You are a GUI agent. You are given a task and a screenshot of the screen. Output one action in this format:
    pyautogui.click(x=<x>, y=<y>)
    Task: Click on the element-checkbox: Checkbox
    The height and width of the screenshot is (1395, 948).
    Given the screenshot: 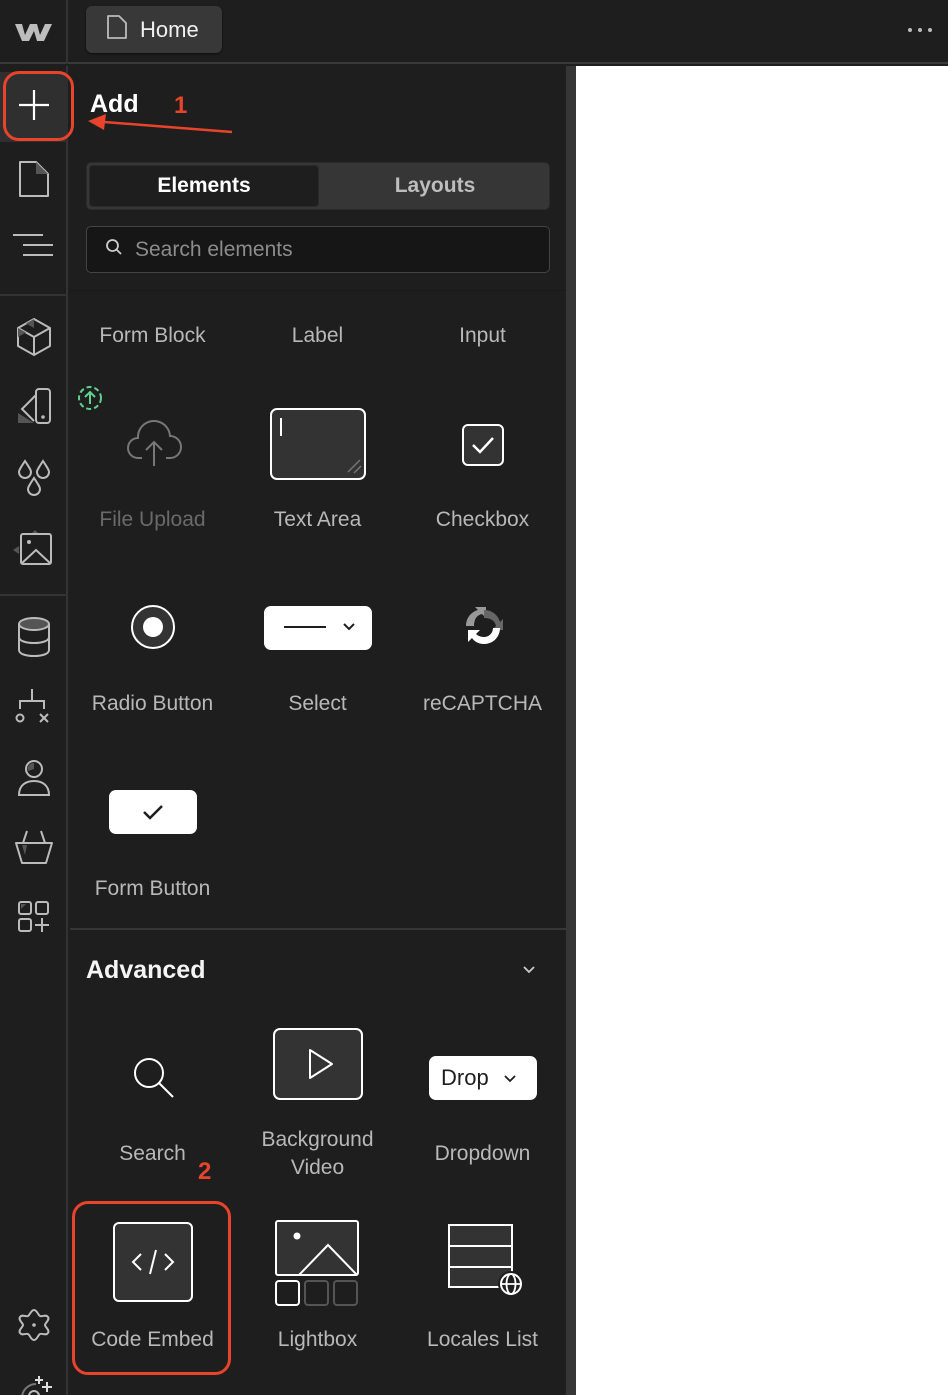 What is the action you would take?
    pyautogui.click(x=482, y=461)
    